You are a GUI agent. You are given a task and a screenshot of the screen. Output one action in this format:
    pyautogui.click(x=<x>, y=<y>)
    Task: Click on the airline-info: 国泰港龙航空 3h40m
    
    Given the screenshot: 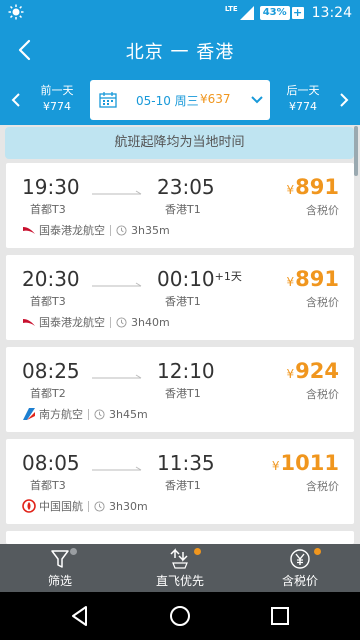 What is the action you would take?
    pyautogui.click(x=96, y=322)
    